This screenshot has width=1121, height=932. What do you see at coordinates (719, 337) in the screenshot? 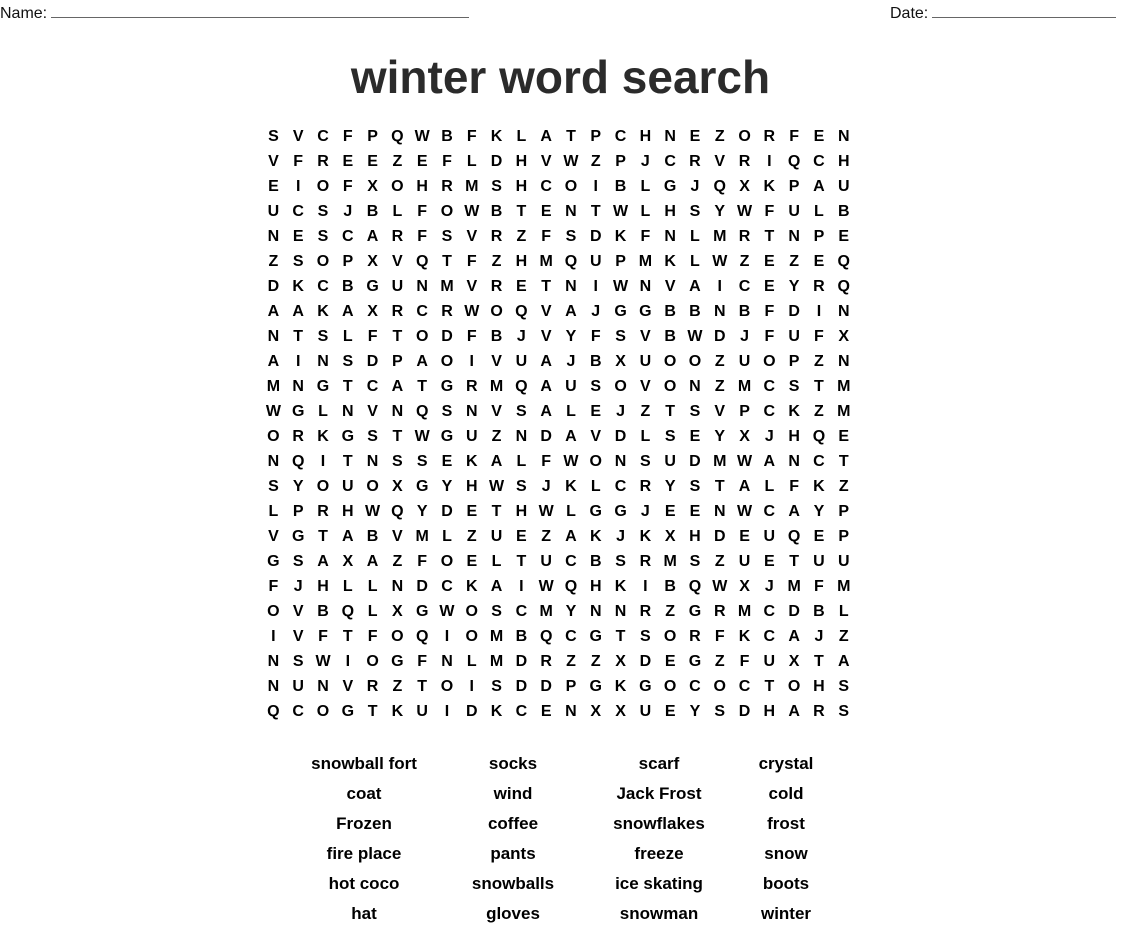
I see `grid-cell: D` at bounding box center [719, 337].